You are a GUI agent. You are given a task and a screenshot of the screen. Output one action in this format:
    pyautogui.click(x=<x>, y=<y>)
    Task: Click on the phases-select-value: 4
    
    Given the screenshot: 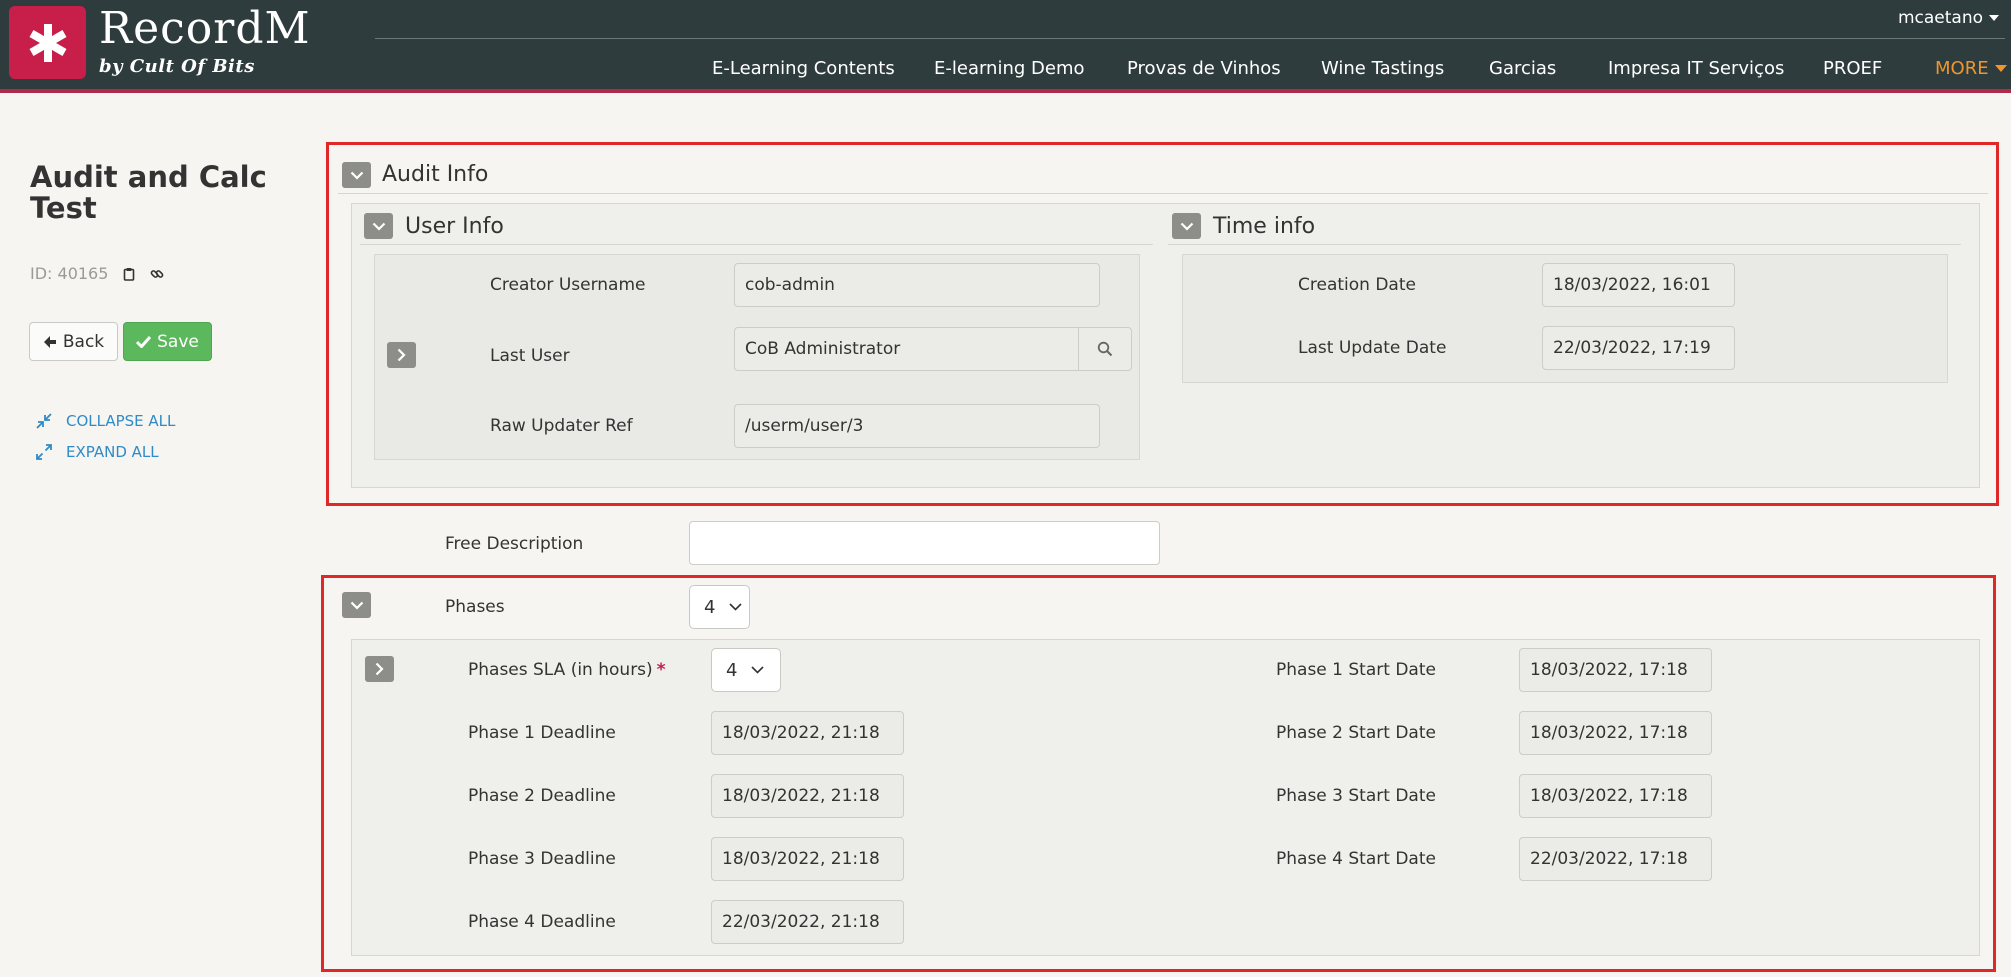 What is the action you would take?
    pyautogui.click(x=710, y=607)
    